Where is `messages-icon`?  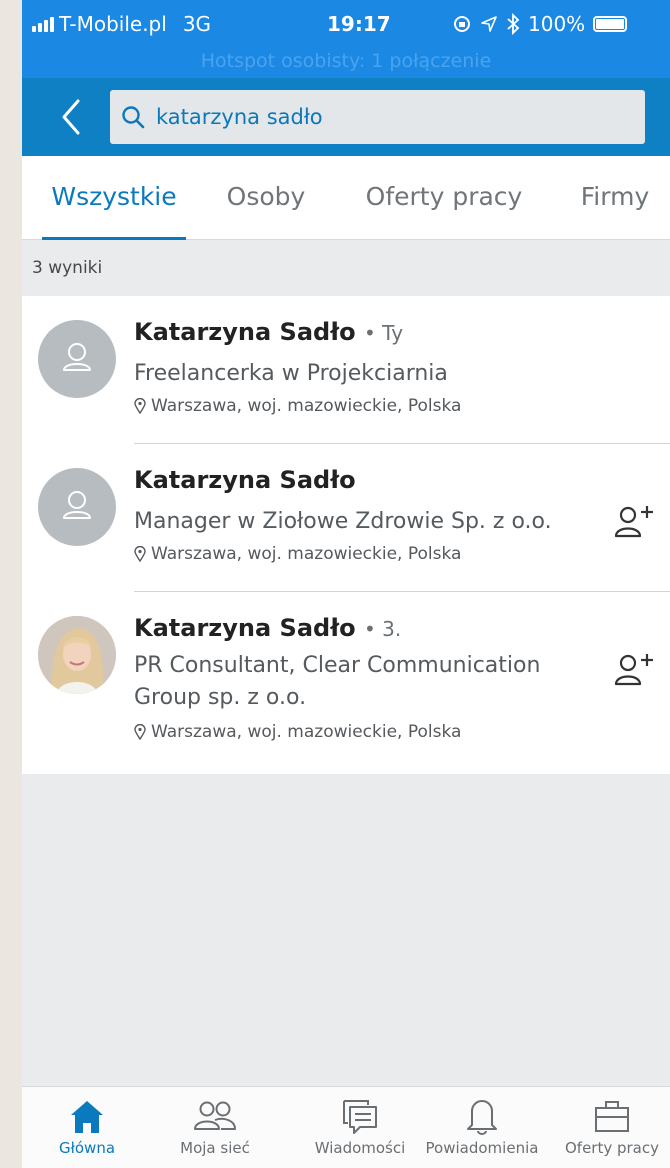 messages-icon is located at coordinates (360, 1117).